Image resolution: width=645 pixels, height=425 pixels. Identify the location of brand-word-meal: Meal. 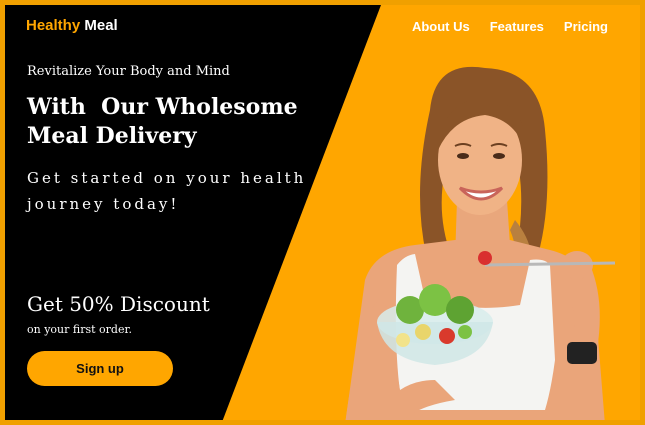
(101, 25).